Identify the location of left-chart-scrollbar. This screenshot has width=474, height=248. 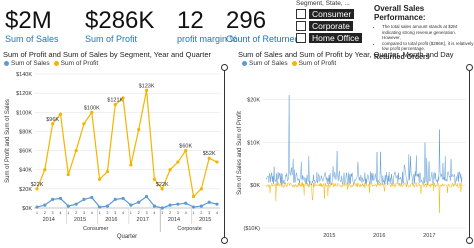
(224, 154).